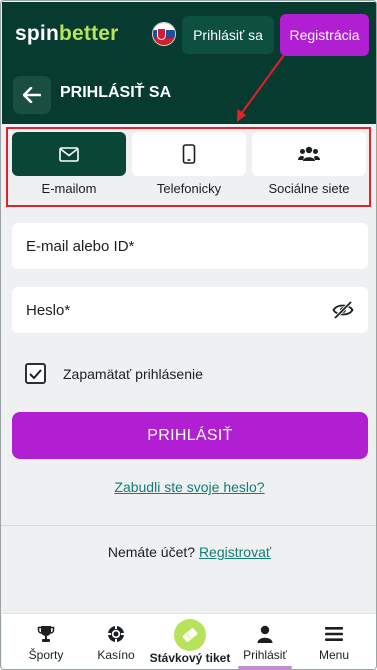  I want to click on password-field-container, so click(190, 310).